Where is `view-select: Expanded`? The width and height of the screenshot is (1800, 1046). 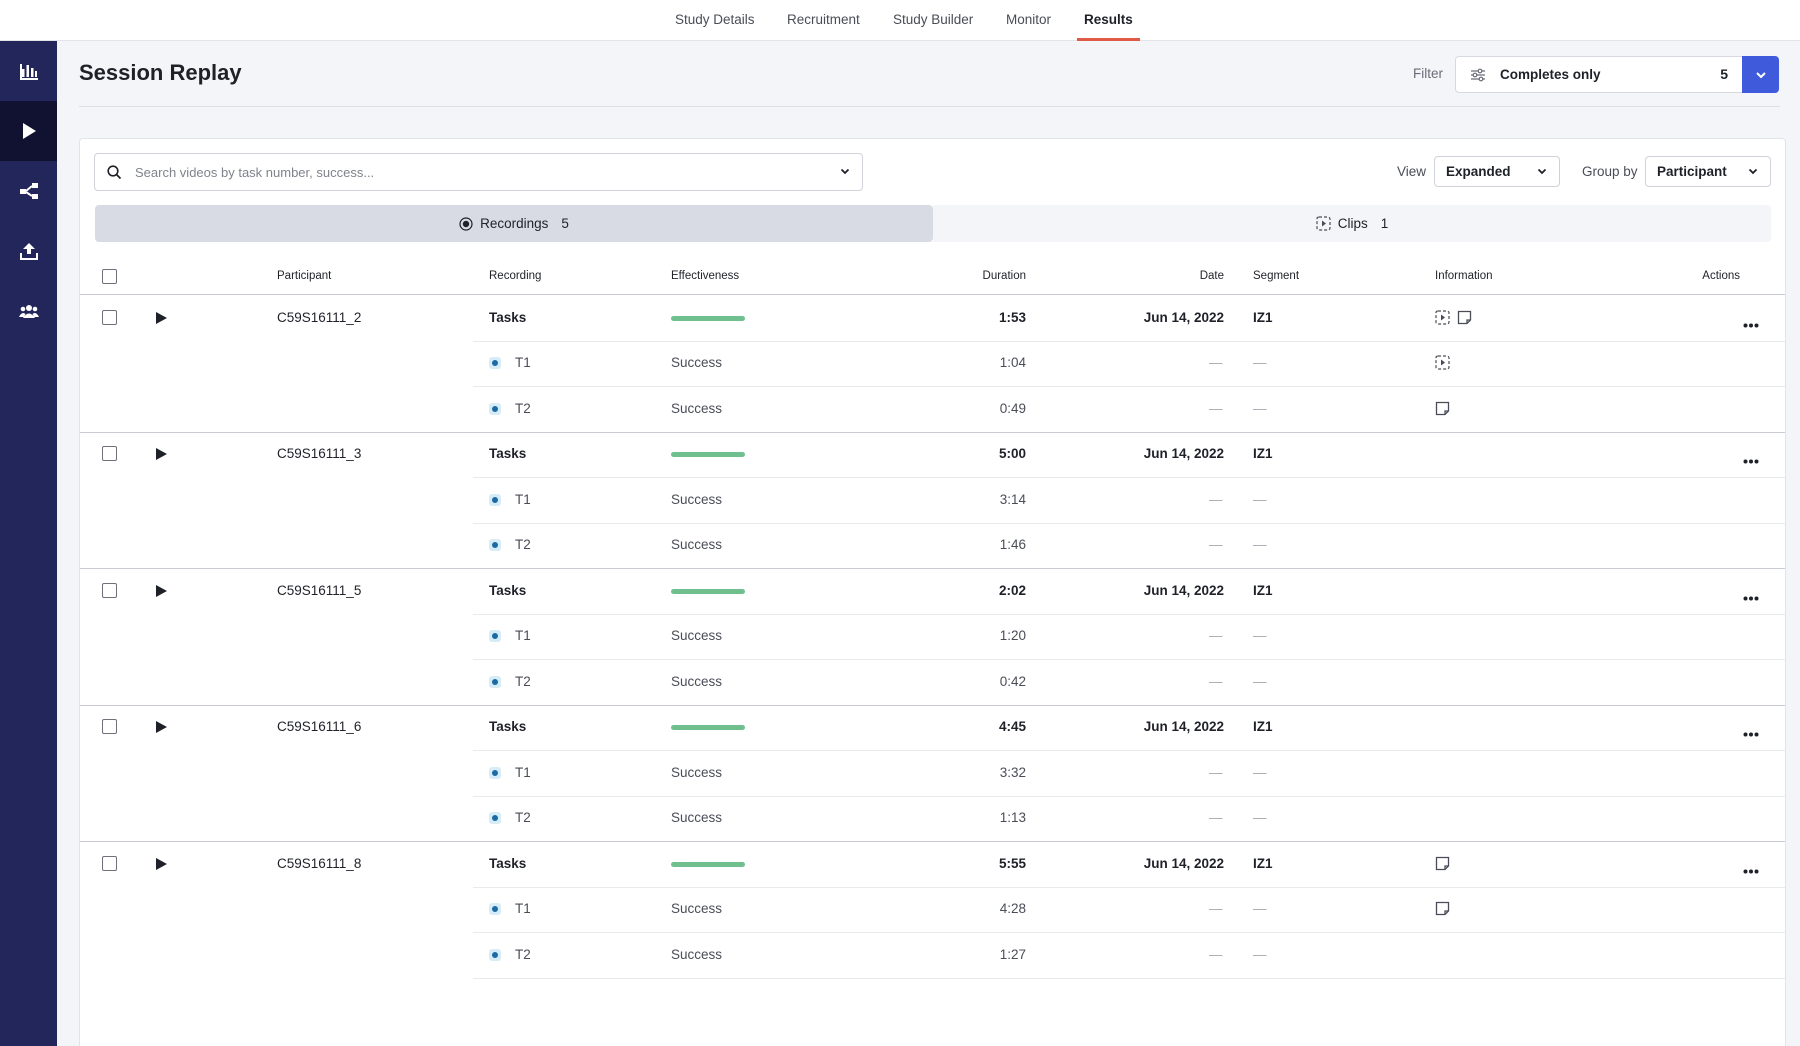
view-select: Expanded is located at coordinates (1497, 171).